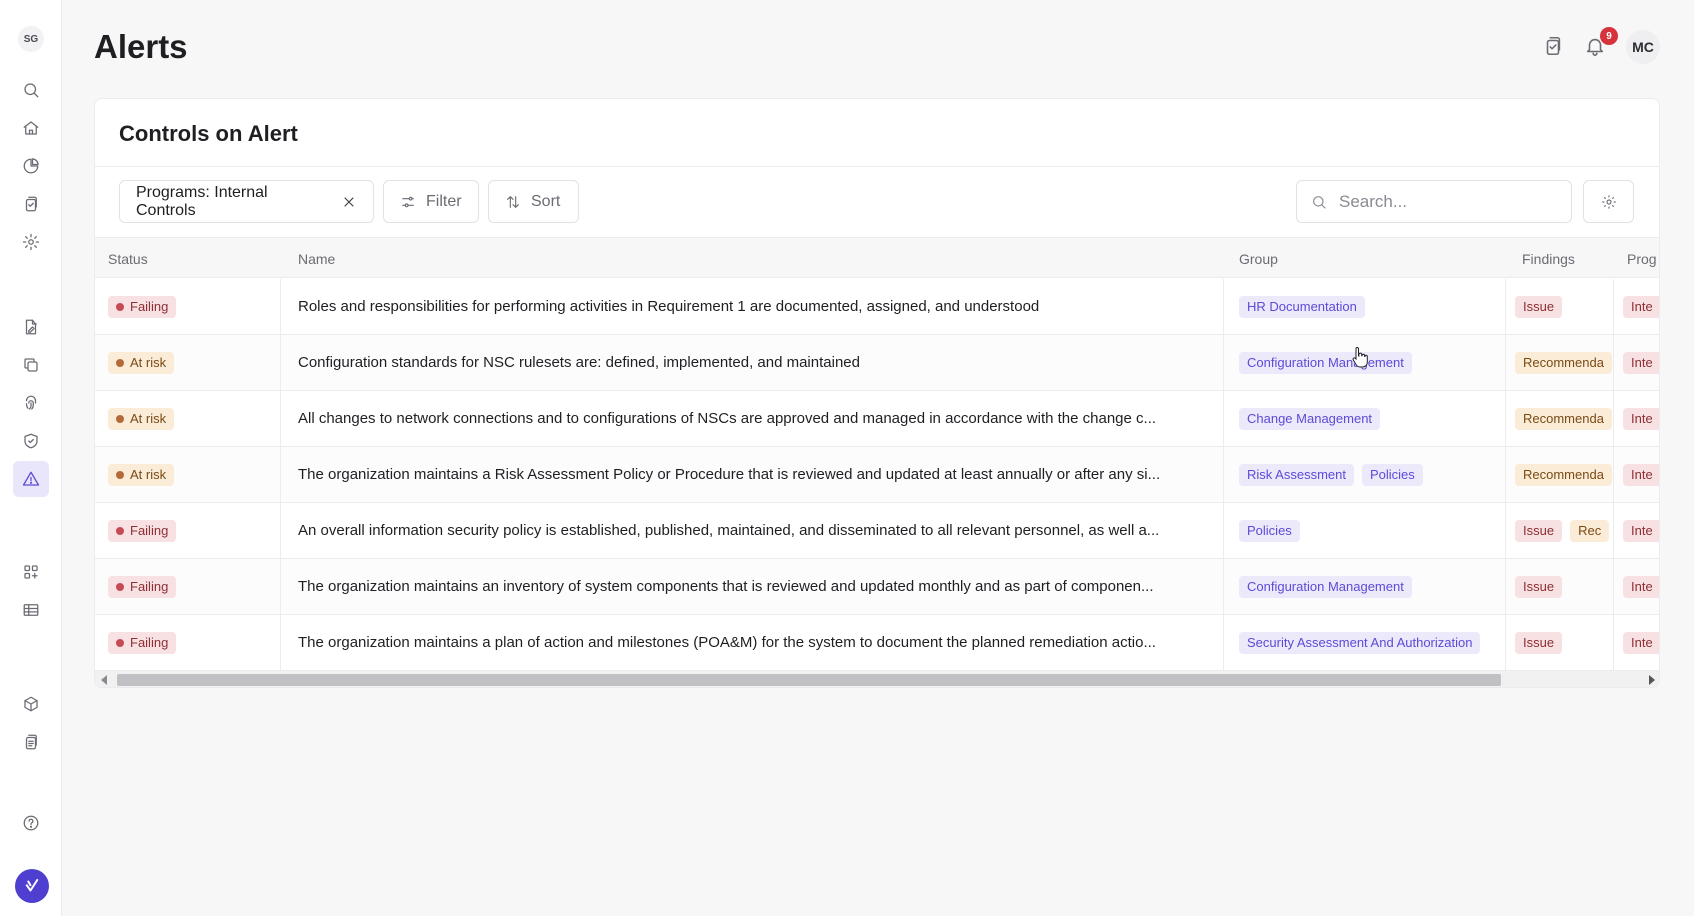 The height and width of the screenshot is (916, 1694). I want to click on group-tags: Policies, so click(1269, 530).